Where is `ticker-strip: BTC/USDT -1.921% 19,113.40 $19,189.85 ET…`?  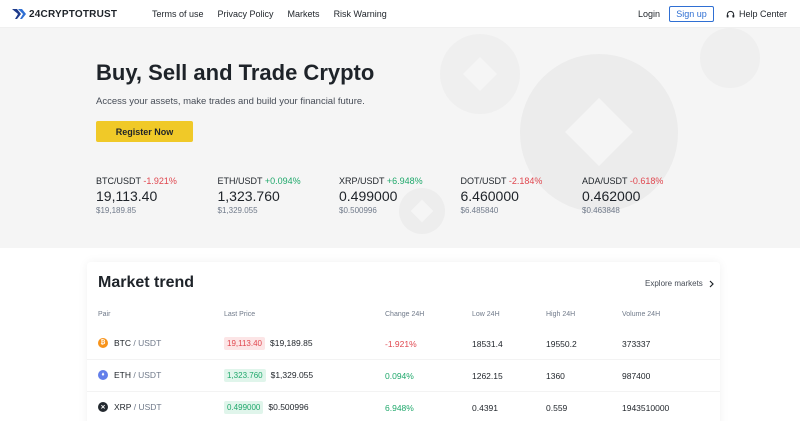
ticker-strip: BTC/USDT -1.921% 19,113.40 $19,189.85 ET… is located at coordinates (400, 195).